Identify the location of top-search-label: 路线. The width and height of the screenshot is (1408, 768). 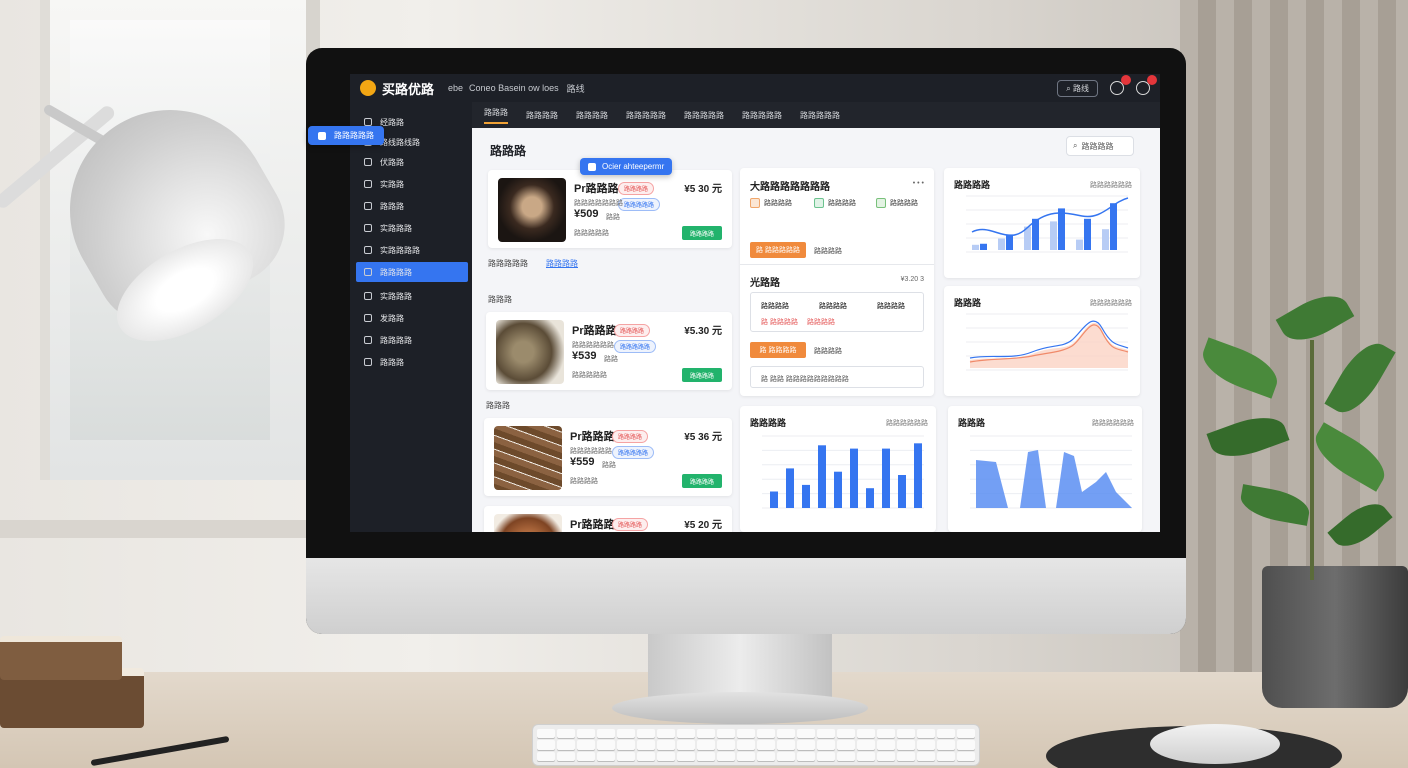
(1081, 88).